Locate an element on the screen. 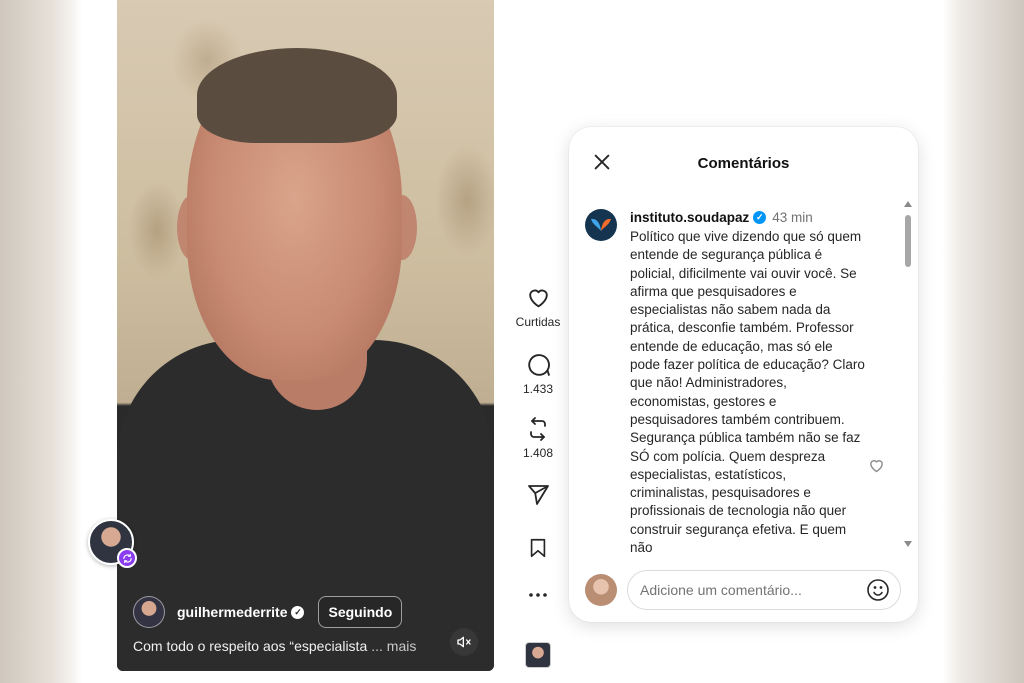 This screenshot has height=683, width=1024. repost-icon is located at coordinates (538, 429).